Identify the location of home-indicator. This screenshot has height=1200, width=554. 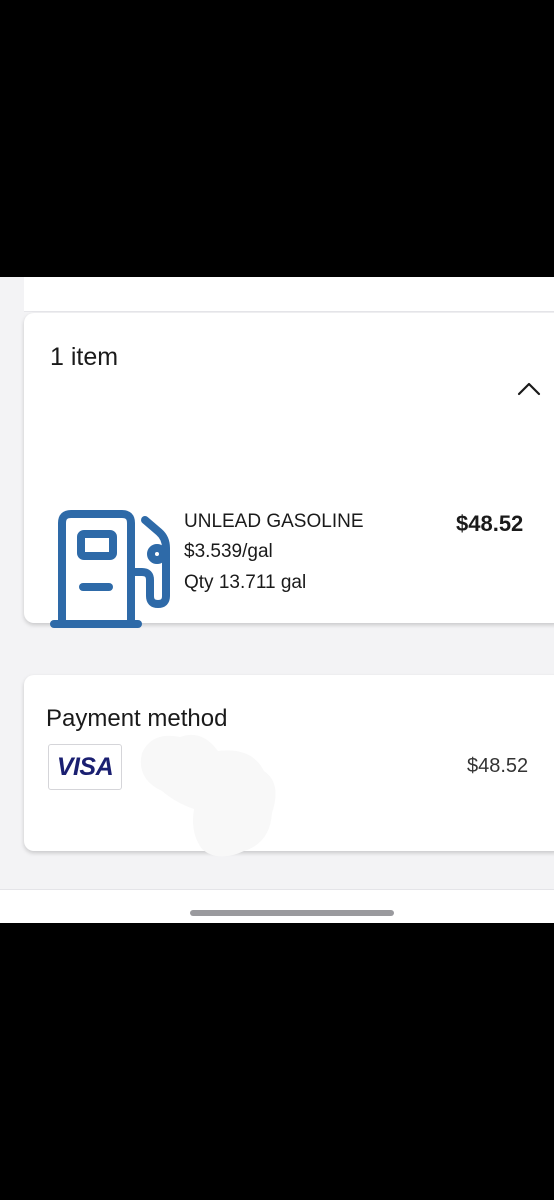
(292, 913).